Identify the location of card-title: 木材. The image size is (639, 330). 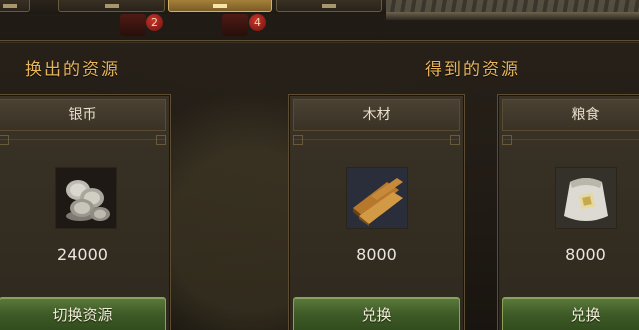
(376, 115).